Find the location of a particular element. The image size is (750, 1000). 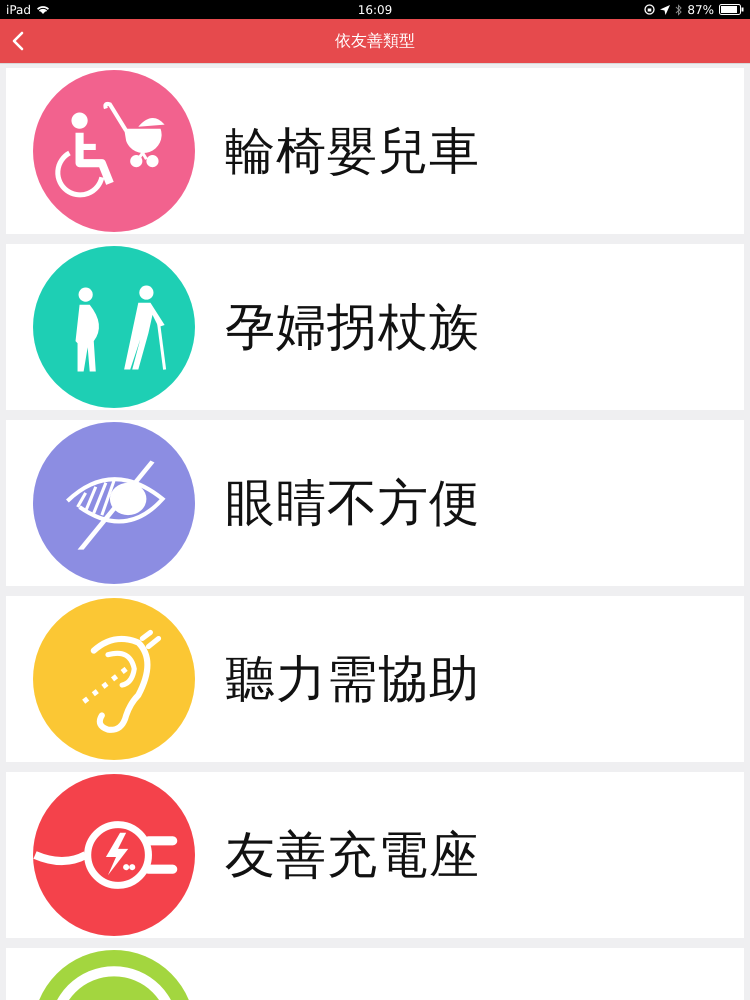

category-label: 友善充電座 is located at coordinates (352, 855).